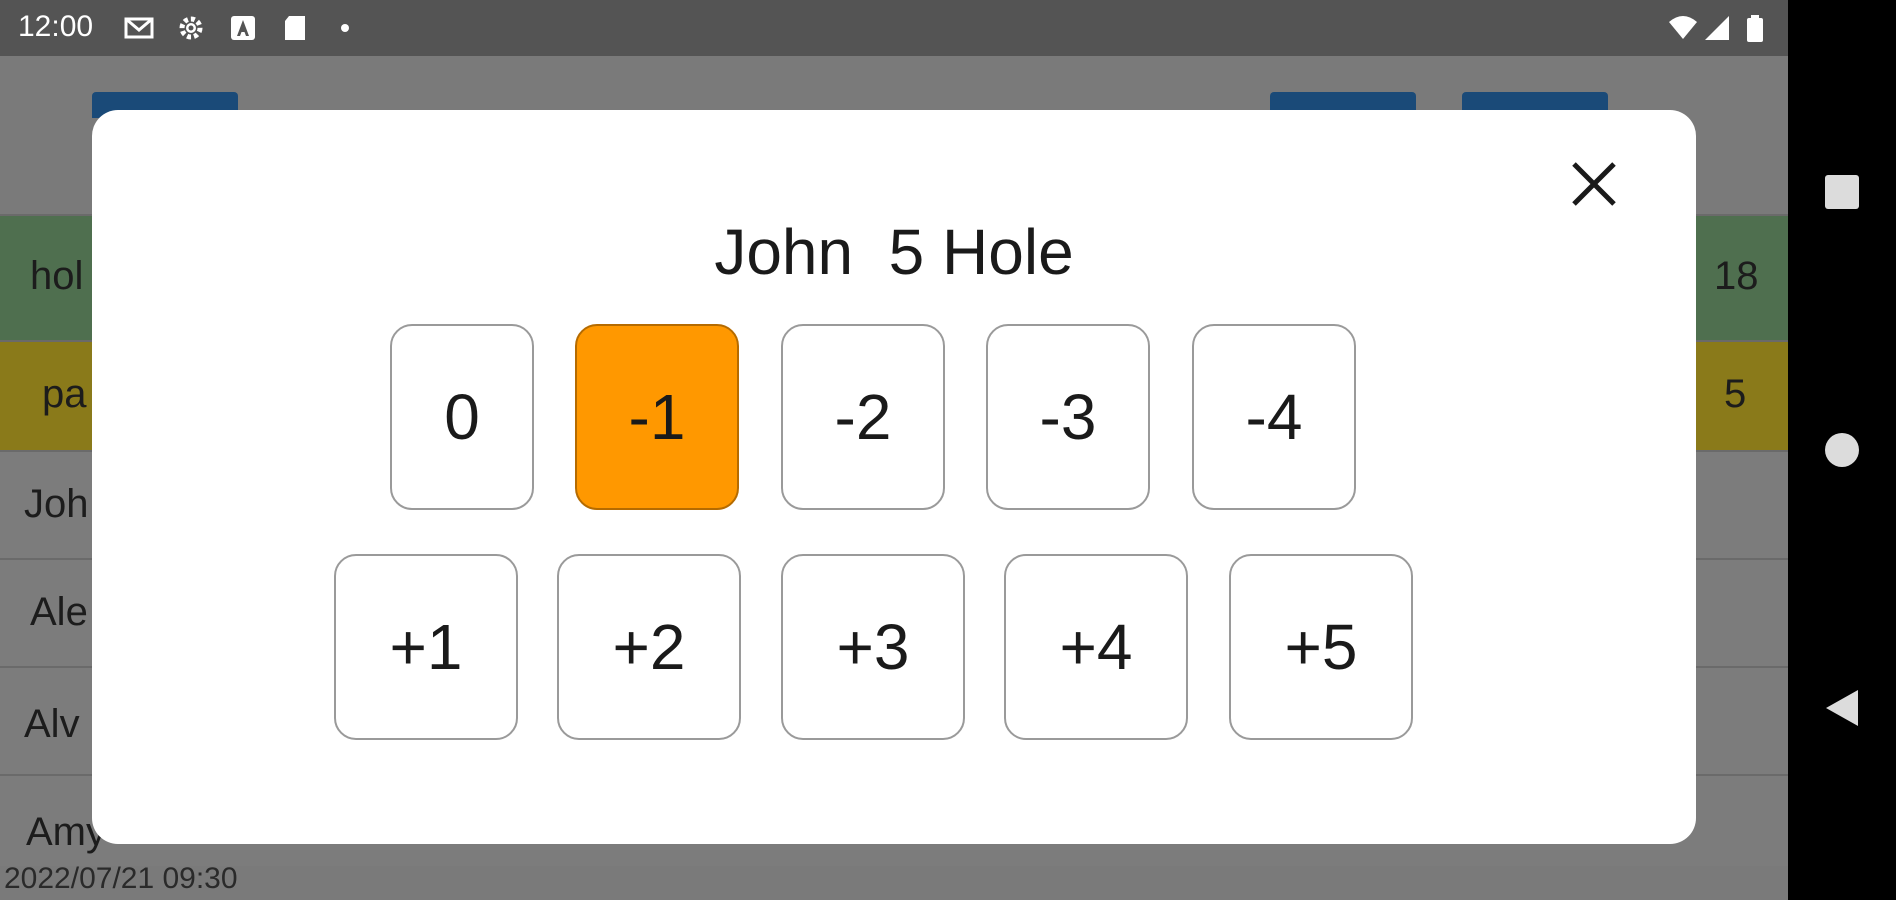  Describe the element at coordinates (56, 504) in the screenshot. I see `player-name: Joh` at that location.